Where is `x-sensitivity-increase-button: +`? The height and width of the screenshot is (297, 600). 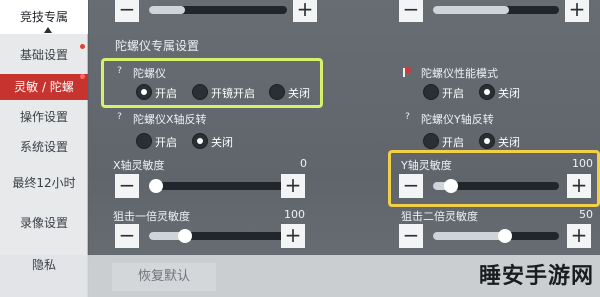
x-sensitivity-increase-button: + is located at coordinates (293, 186).